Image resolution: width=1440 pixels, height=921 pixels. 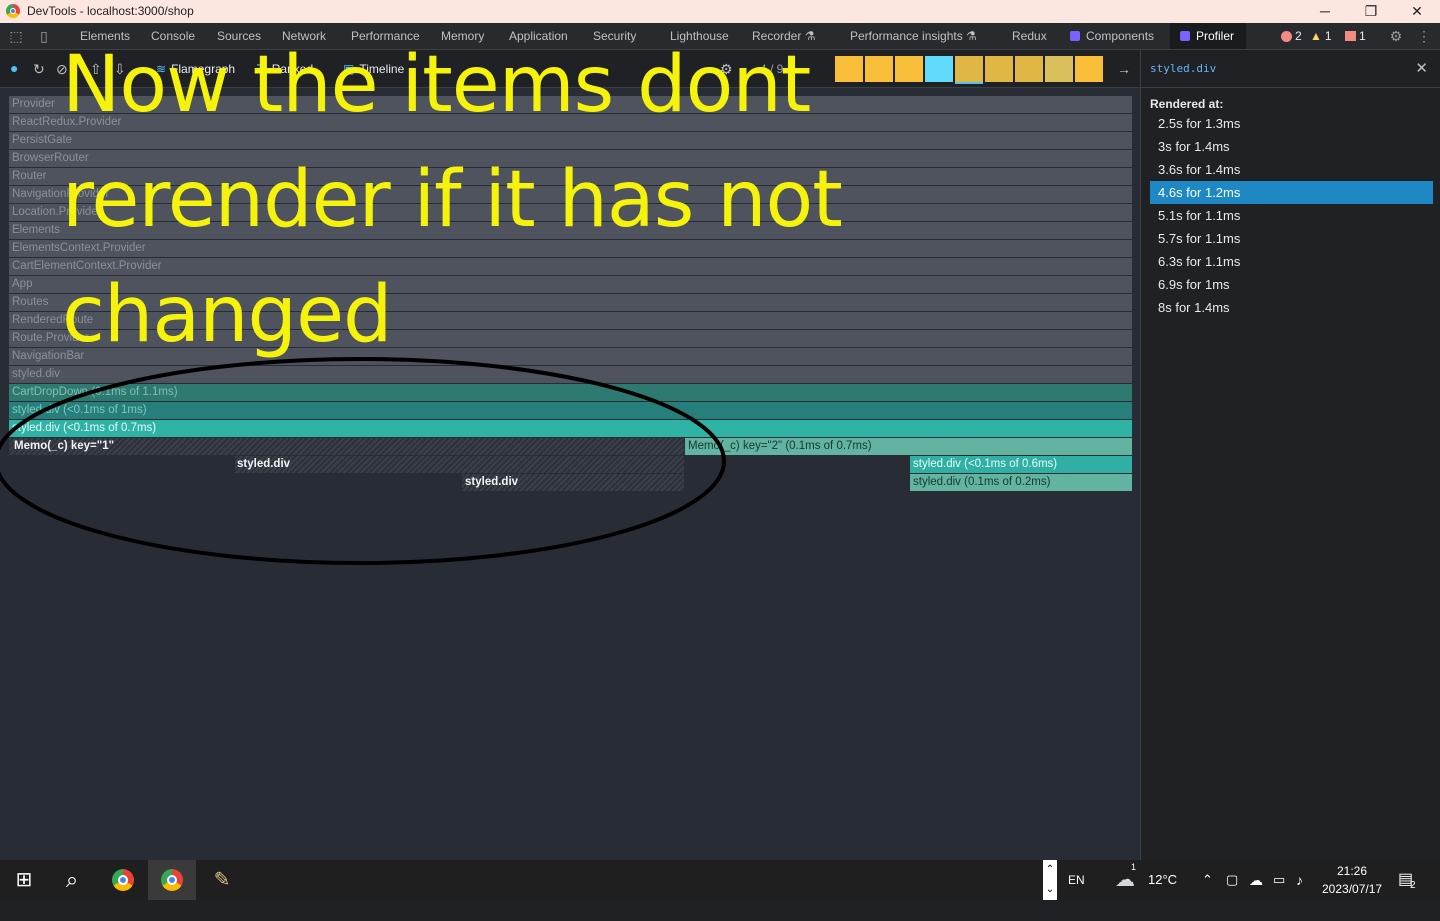 I want to click on flame-bar: styled.div (0.1ms of 0.2ms), so click(x=1021, y=482).